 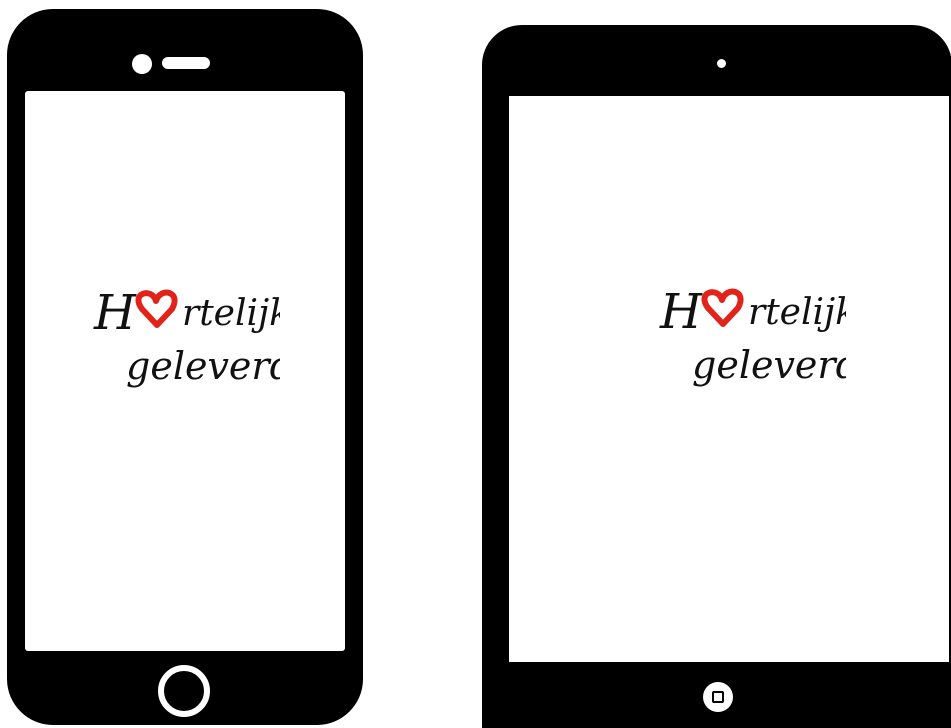 I want to click on home-square-icon, so click(x=718, y=697).